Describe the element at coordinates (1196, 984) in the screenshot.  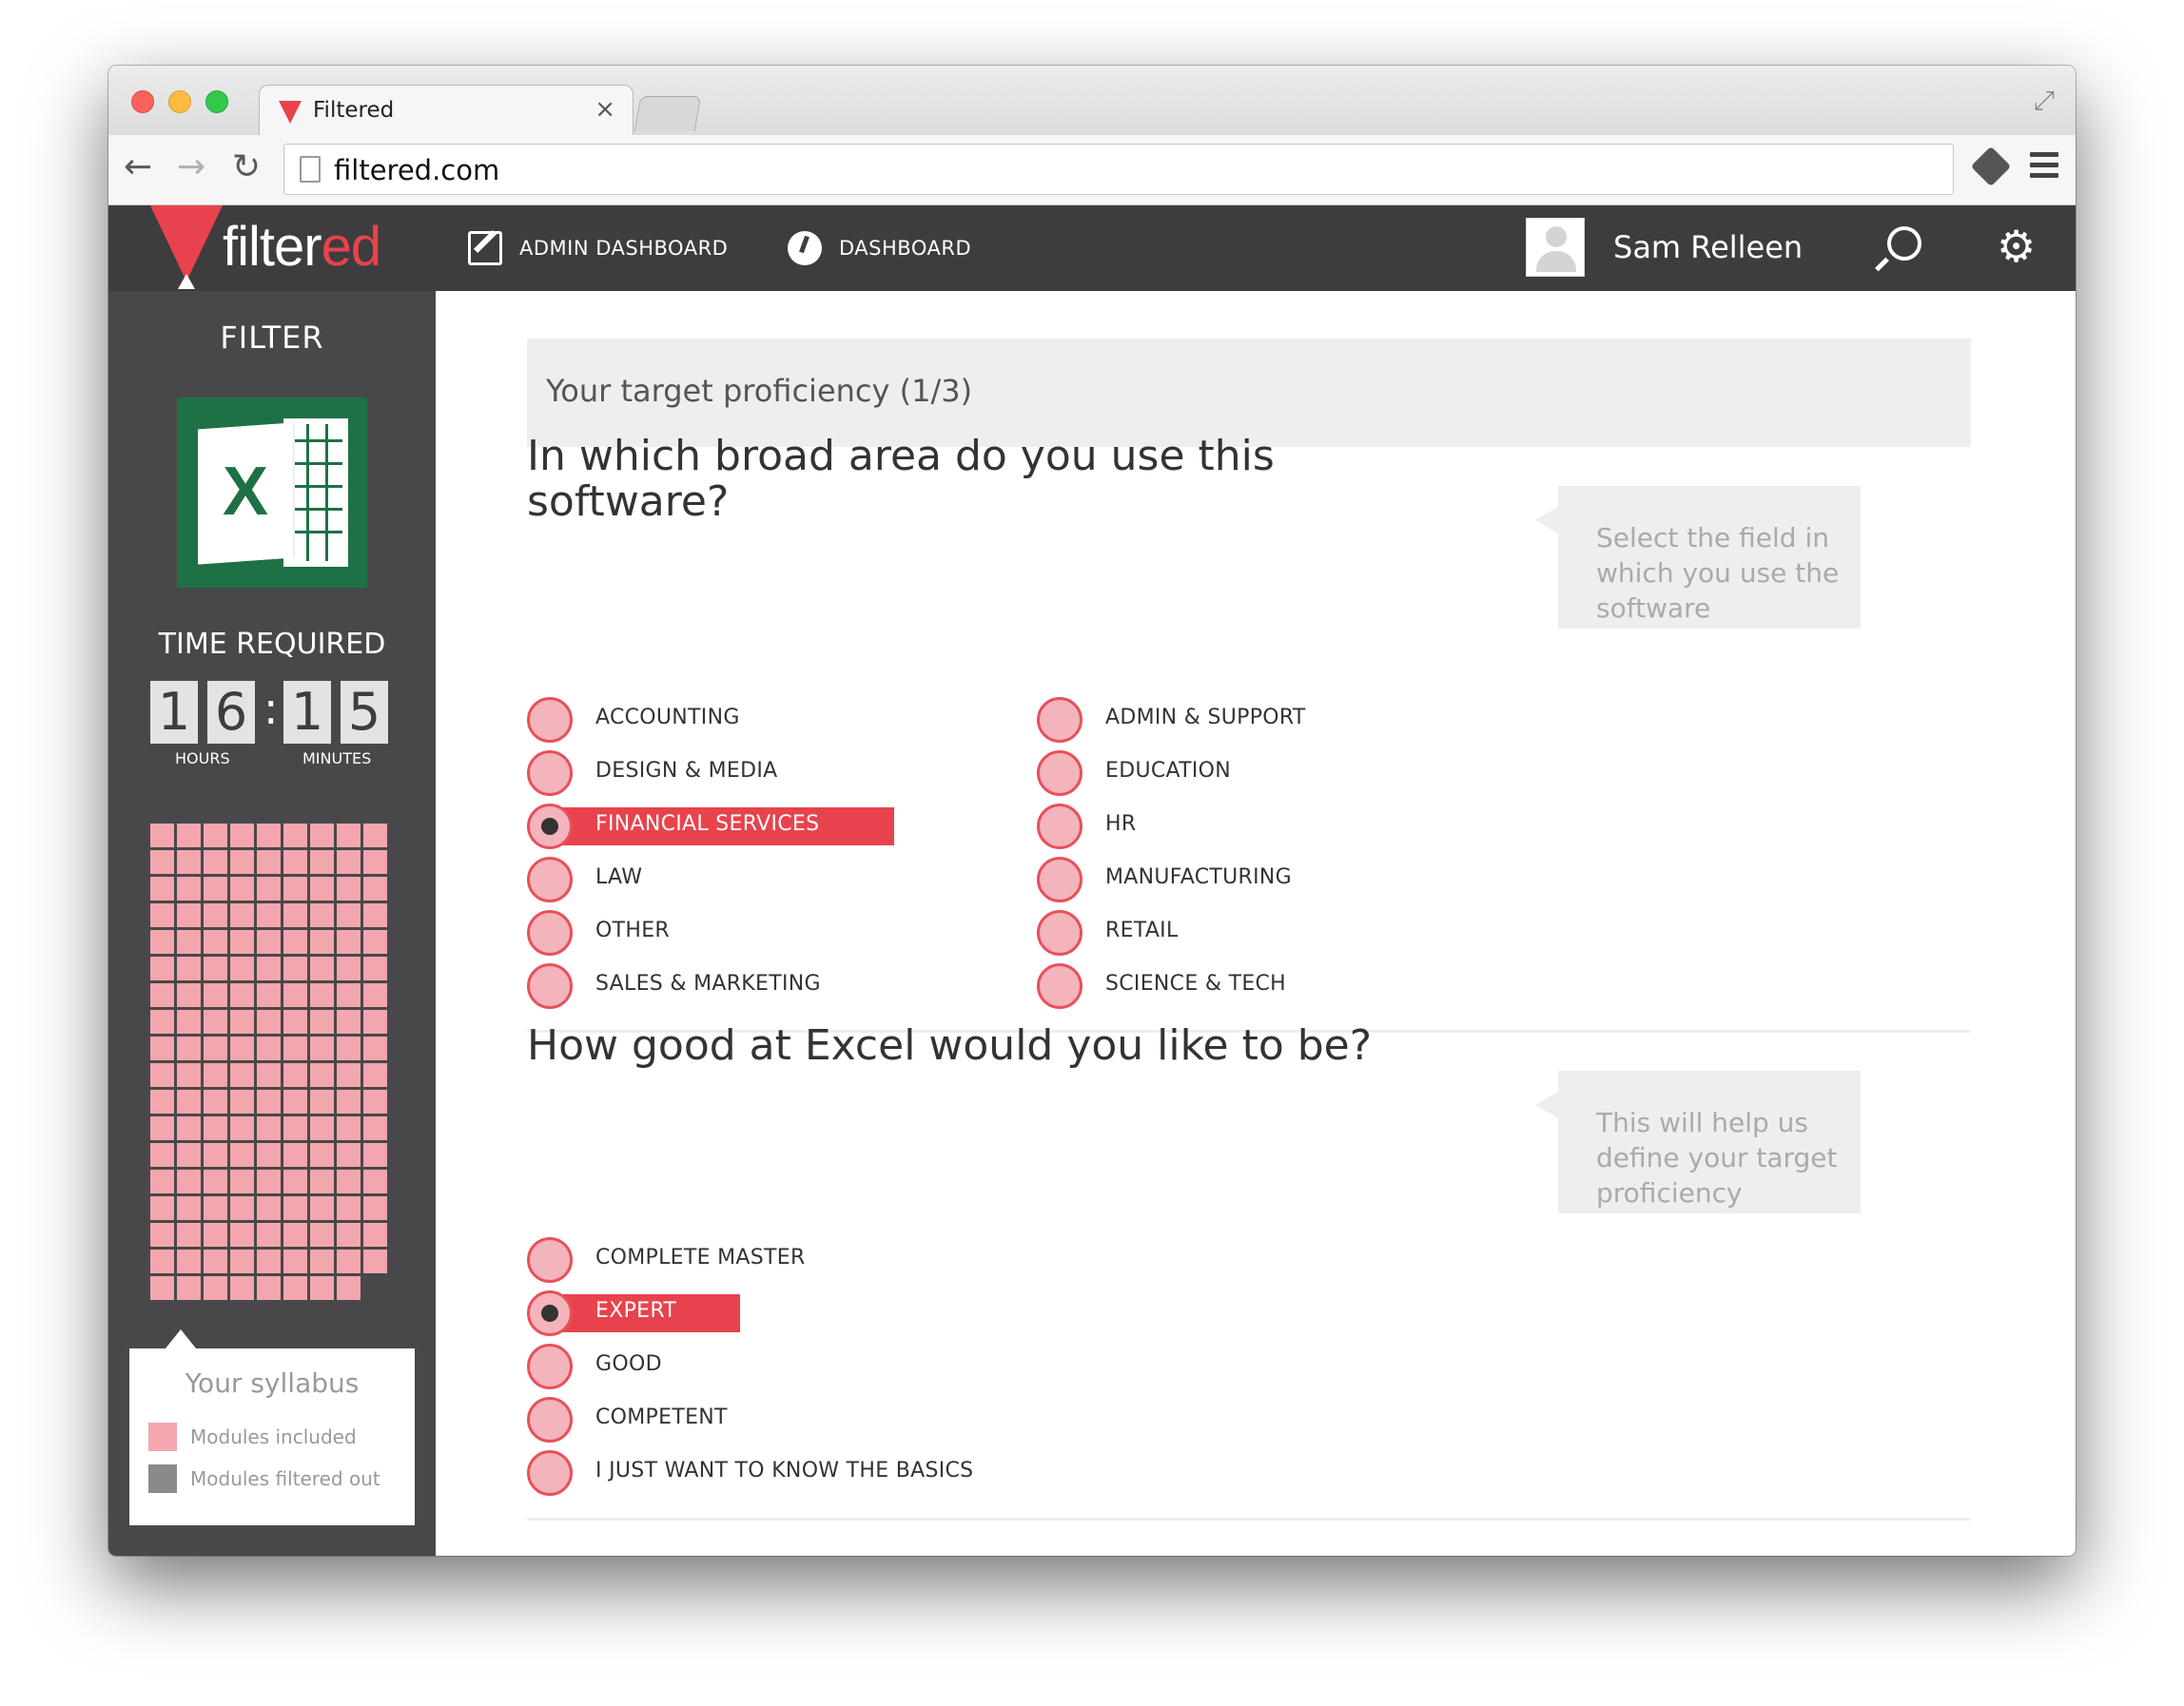
I see `radio-option-label: SCIENCE & TECH` at that location.